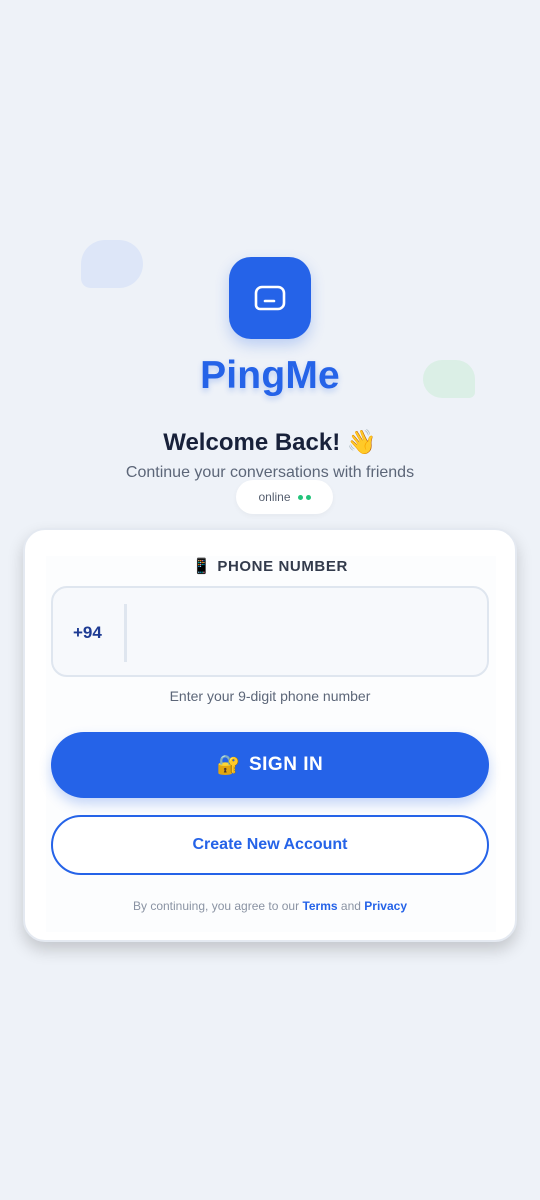 This screenshot has height=1200, width=540. I want to click on country-code: +94, so click(87, 633).